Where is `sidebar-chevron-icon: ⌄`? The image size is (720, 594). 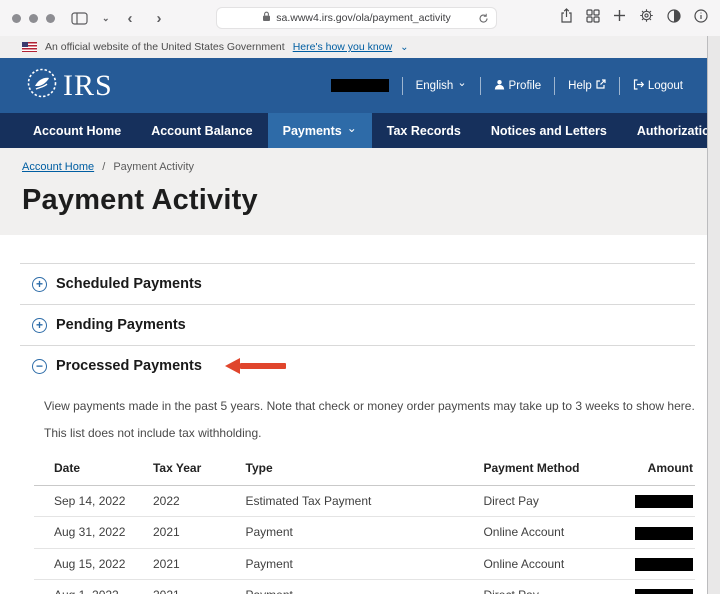 sidebar-chevron-icon: ⌄ is located at coordinates (106, 18).